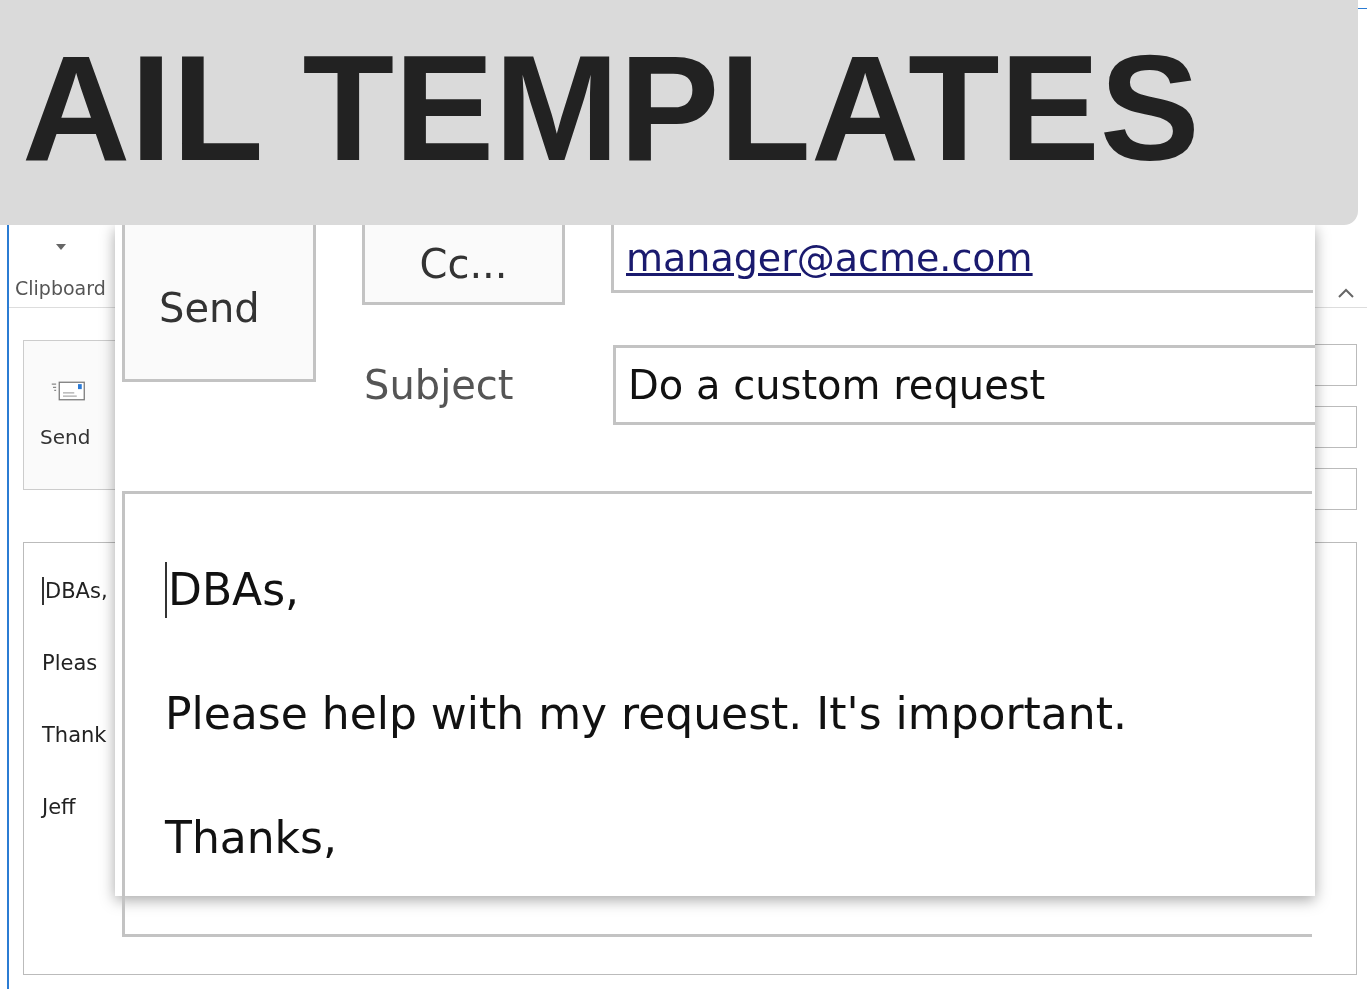 This screenshot has width=1367, height=989. What do you see at coordinates (232, 590) in the screenshot?
I see `body-line: DBAs,` at bounding box center [232, 590].